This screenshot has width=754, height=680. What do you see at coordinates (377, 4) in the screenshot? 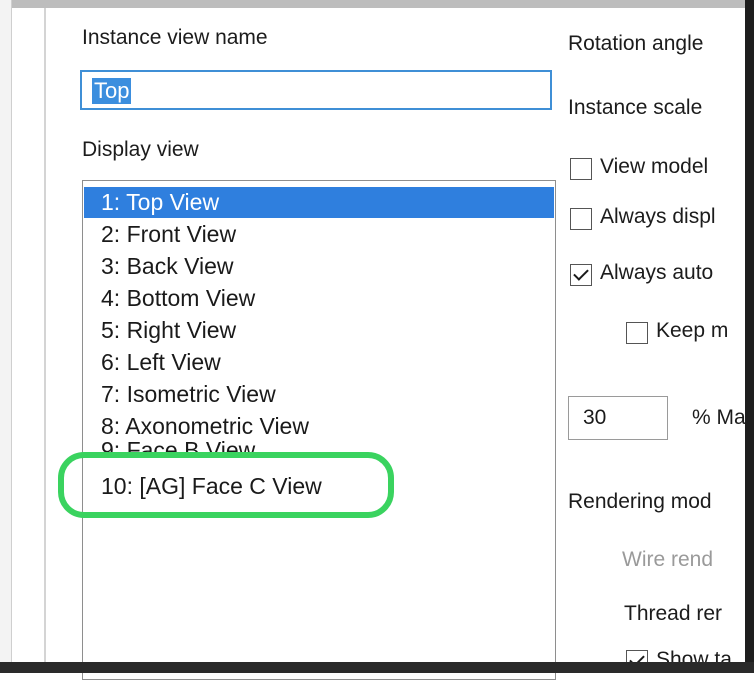
I see `window-top-edge` at bounding box center [377, 4].